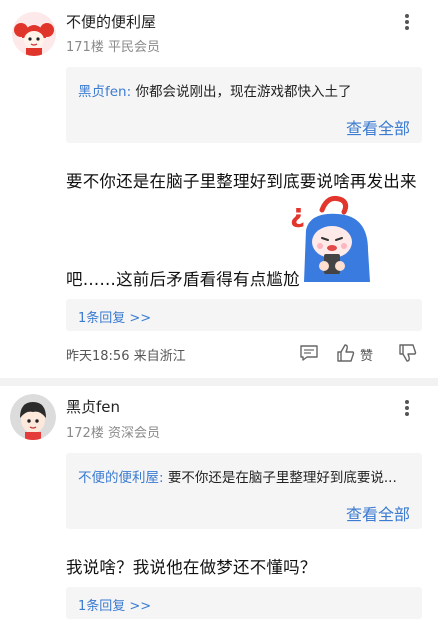 The height and width of the screenshot is (627, 438). I want to click on quote-author: 不便的便利屋:, so click(121, 478).